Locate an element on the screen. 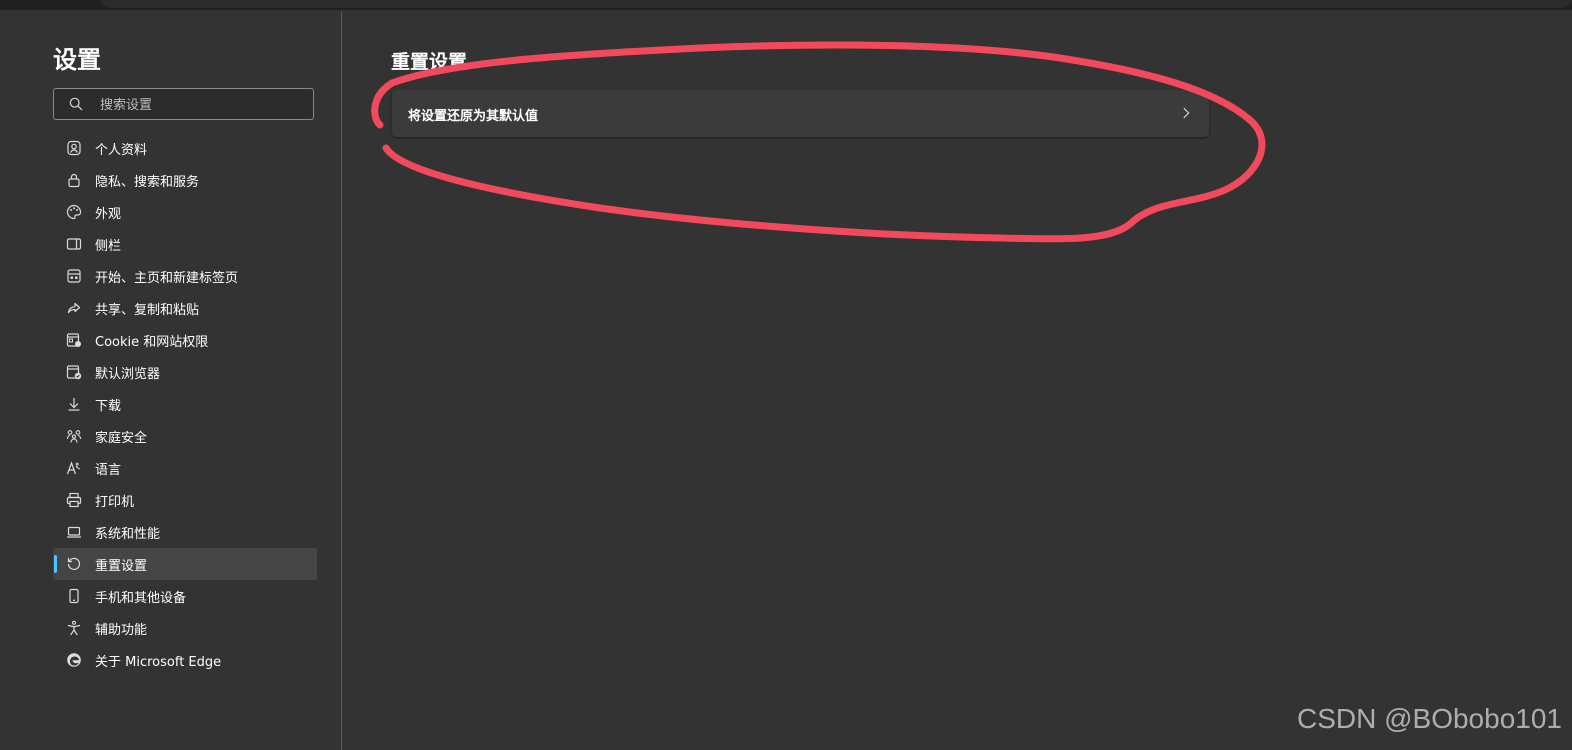  settings-nav: 个人资料 隐私、搜索和服务 外观 侧栏 开始、主页和新建标签页 共享、复制和粘贴 is located at coordinates (185, 404).